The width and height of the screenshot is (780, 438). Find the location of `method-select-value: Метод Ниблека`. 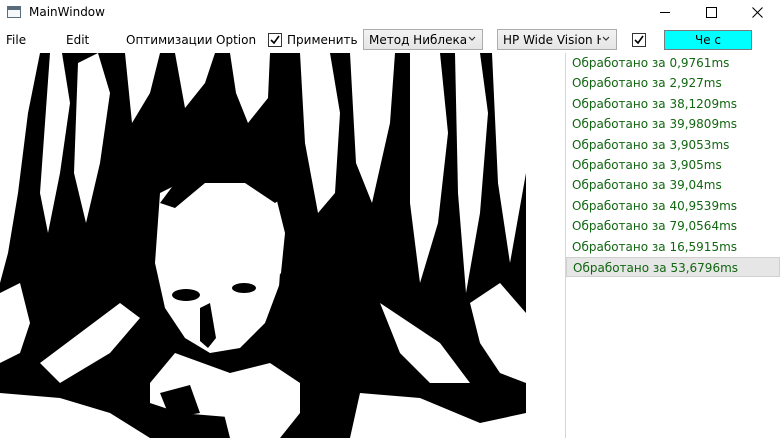

method-select-value: Метод Ниблека is located at coordinates (418, 40).